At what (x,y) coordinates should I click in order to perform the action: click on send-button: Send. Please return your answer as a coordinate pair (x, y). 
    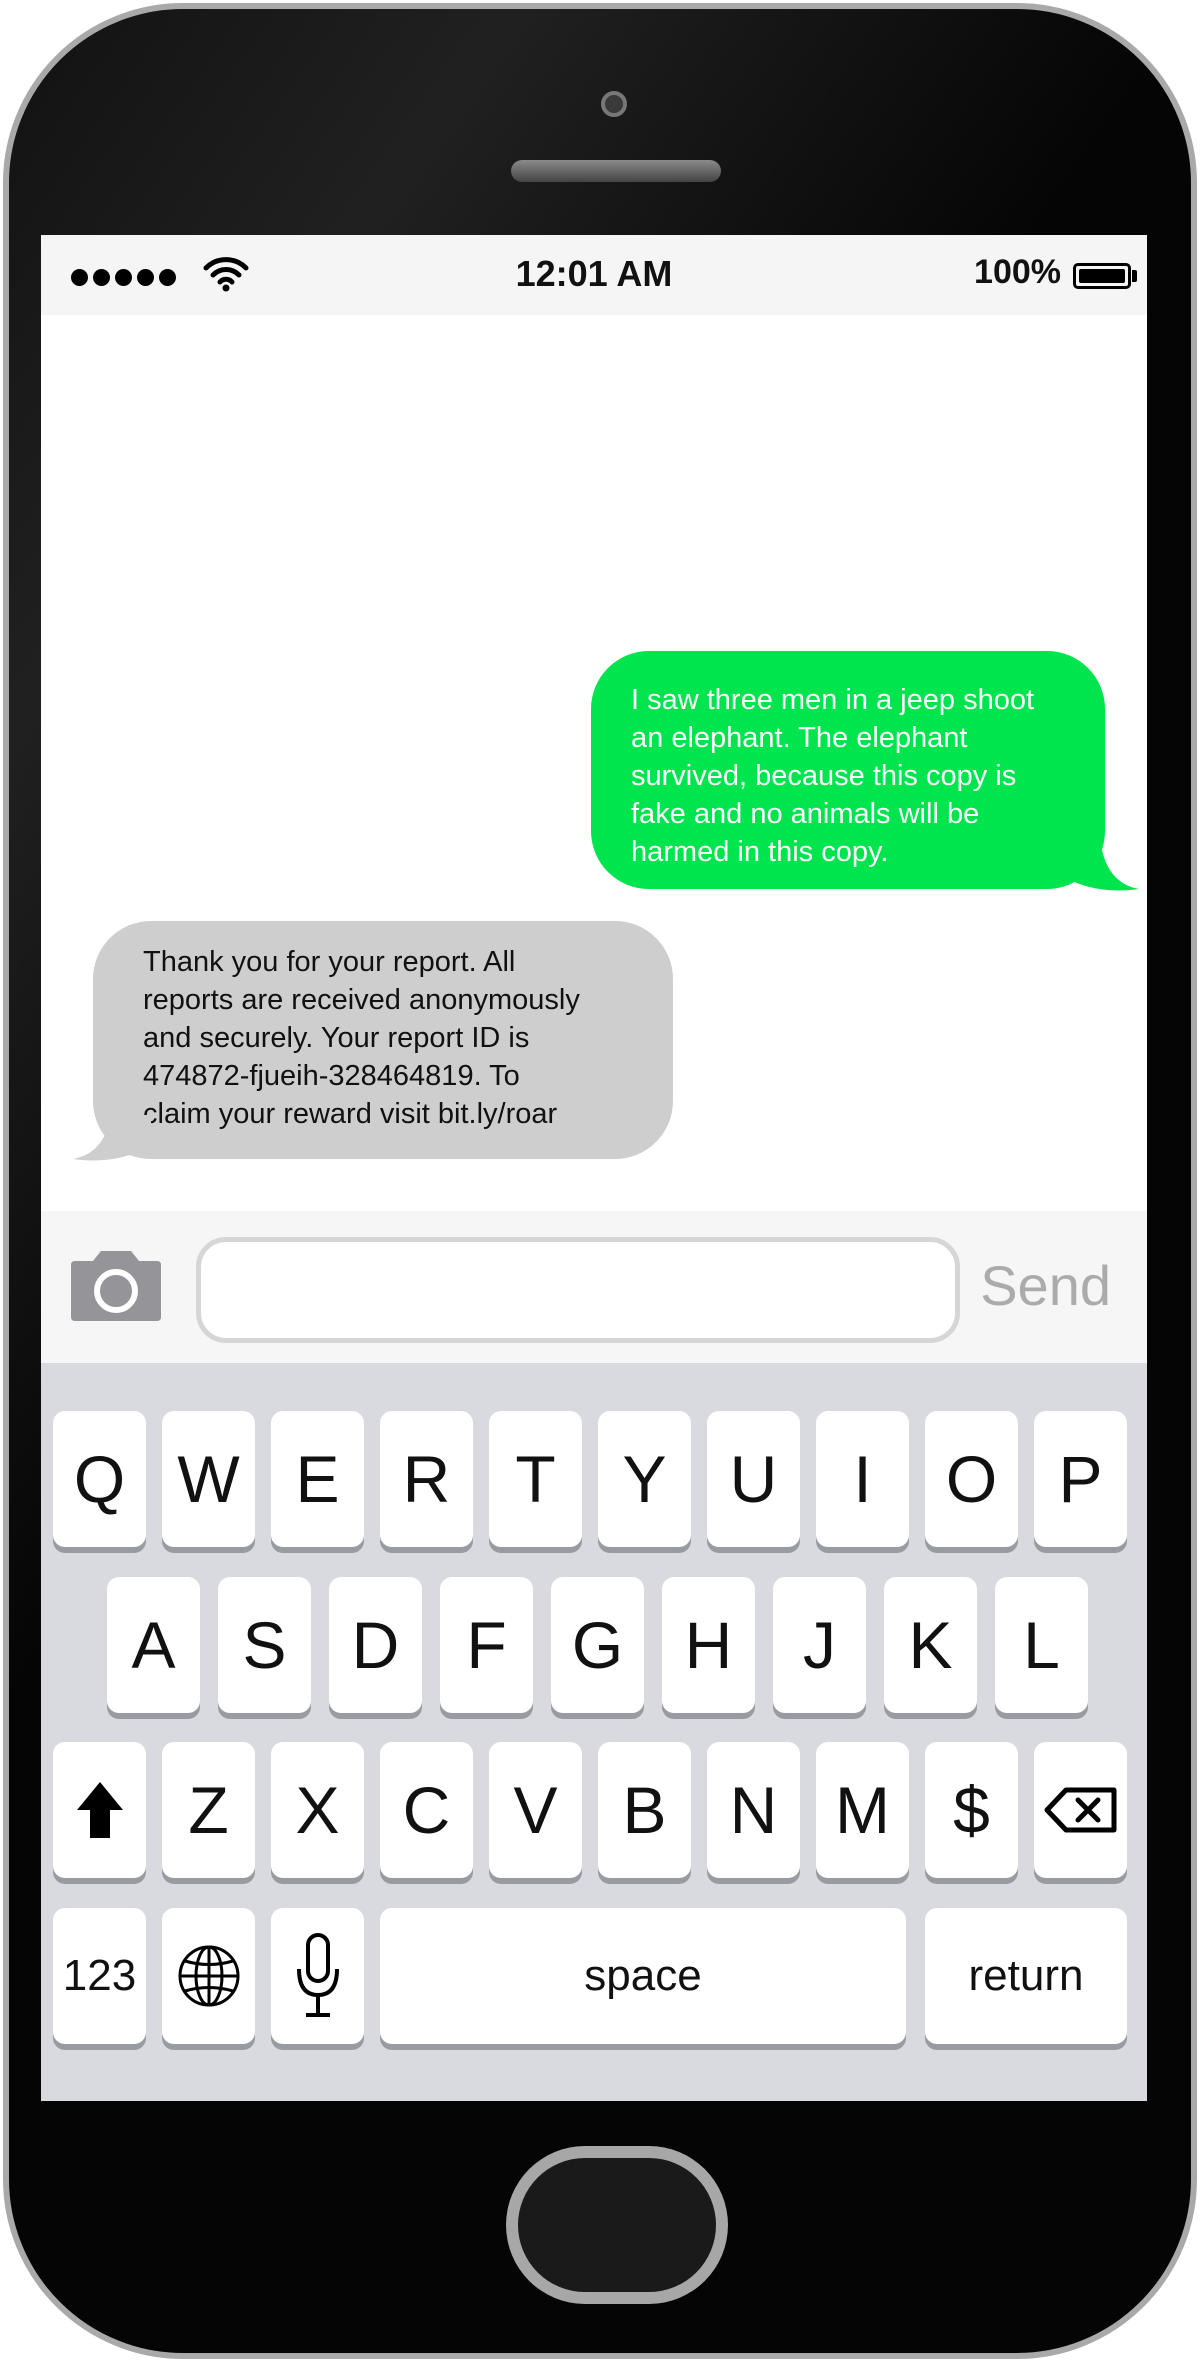
    Looking at the image, I should click on (1045, 1285).